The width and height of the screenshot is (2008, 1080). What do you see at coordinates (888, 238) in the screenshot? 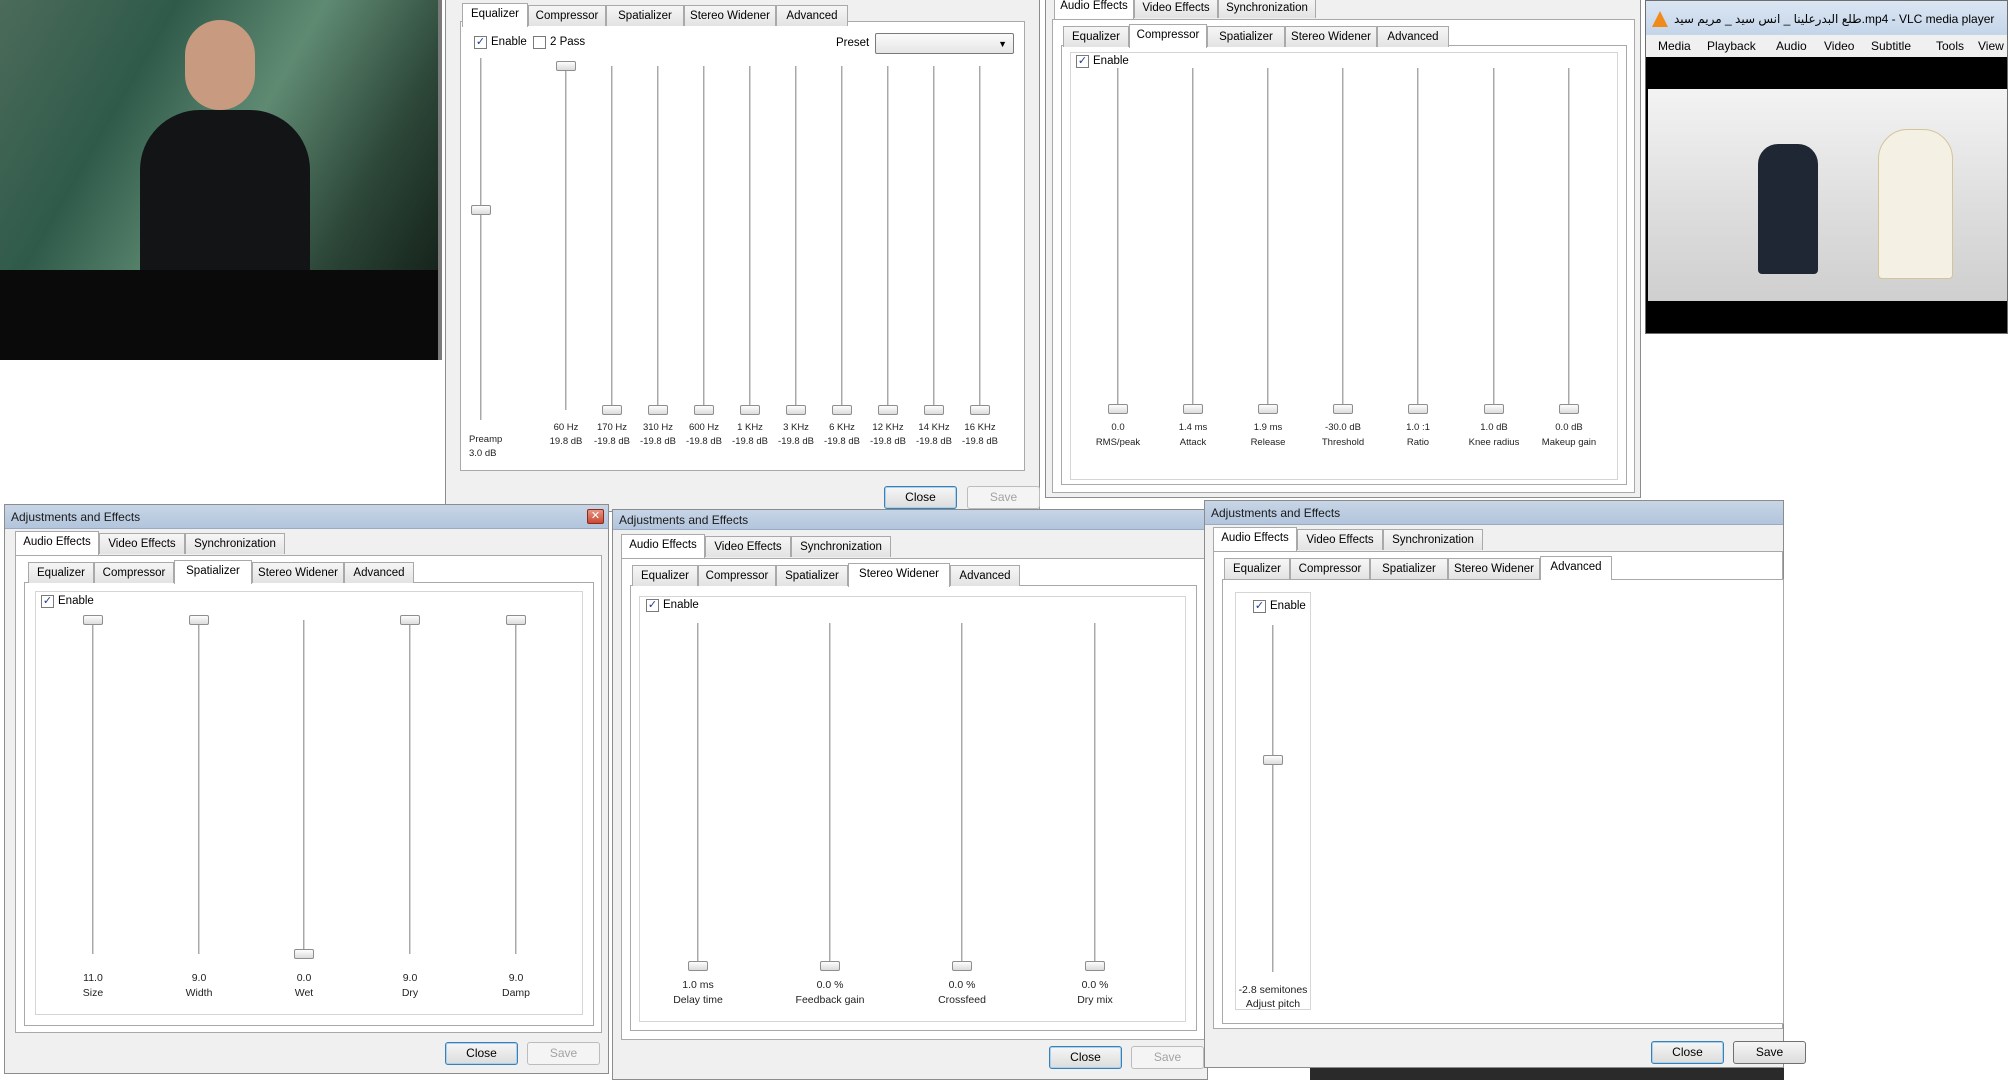
I see `eq-band-7-track` at bounding box center [888, 238].